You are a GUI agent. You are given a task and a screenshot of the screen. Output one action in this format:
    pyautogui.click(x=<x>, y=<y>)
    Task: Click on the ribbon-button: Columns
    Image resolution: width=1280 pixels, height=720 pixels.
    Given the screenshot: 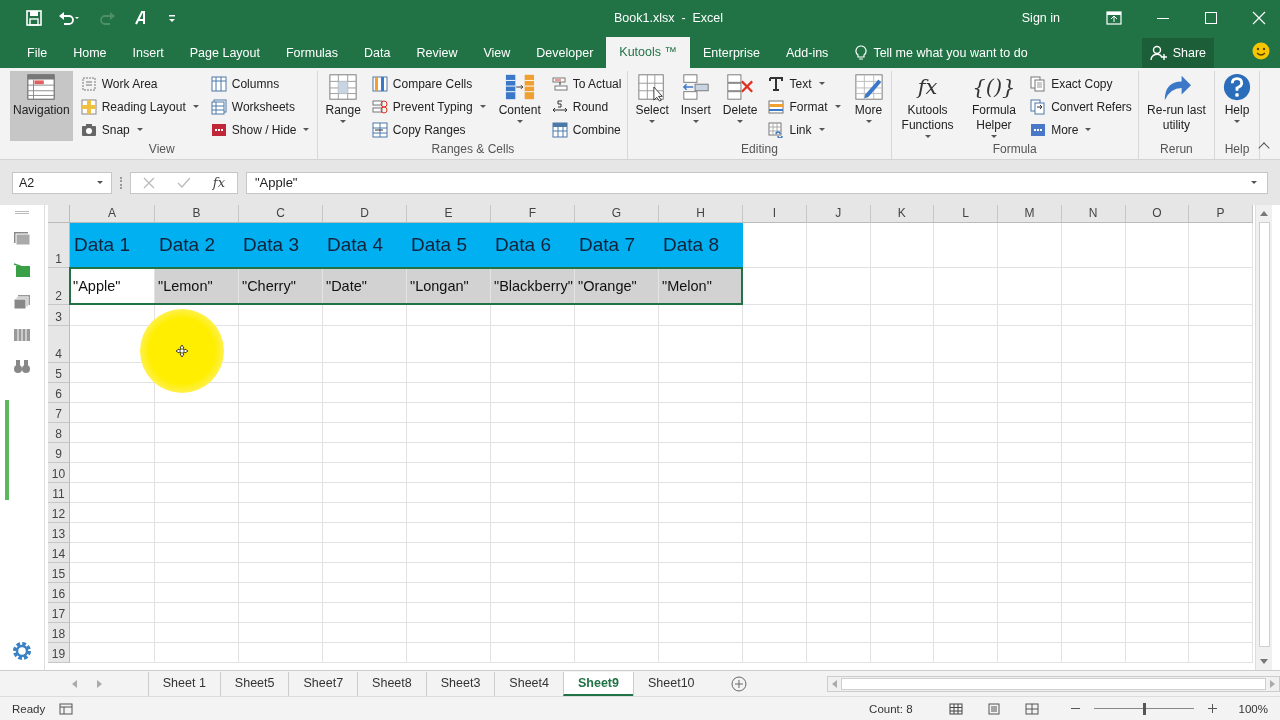 What is the action you would take?
    pyautogui.click(x=261, y=83)
    